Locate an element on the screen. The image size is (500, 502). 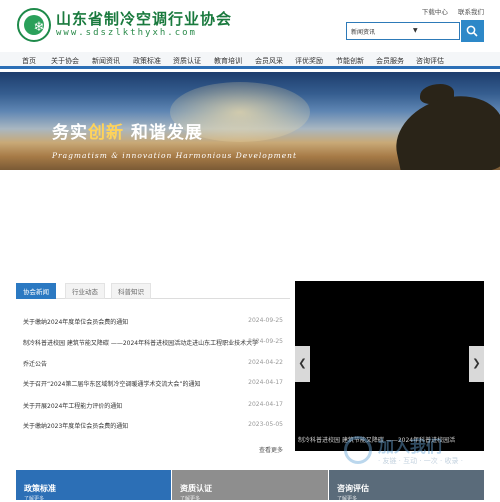
nav-item-policy: 政策标准 is located at coordinates (147, 61).